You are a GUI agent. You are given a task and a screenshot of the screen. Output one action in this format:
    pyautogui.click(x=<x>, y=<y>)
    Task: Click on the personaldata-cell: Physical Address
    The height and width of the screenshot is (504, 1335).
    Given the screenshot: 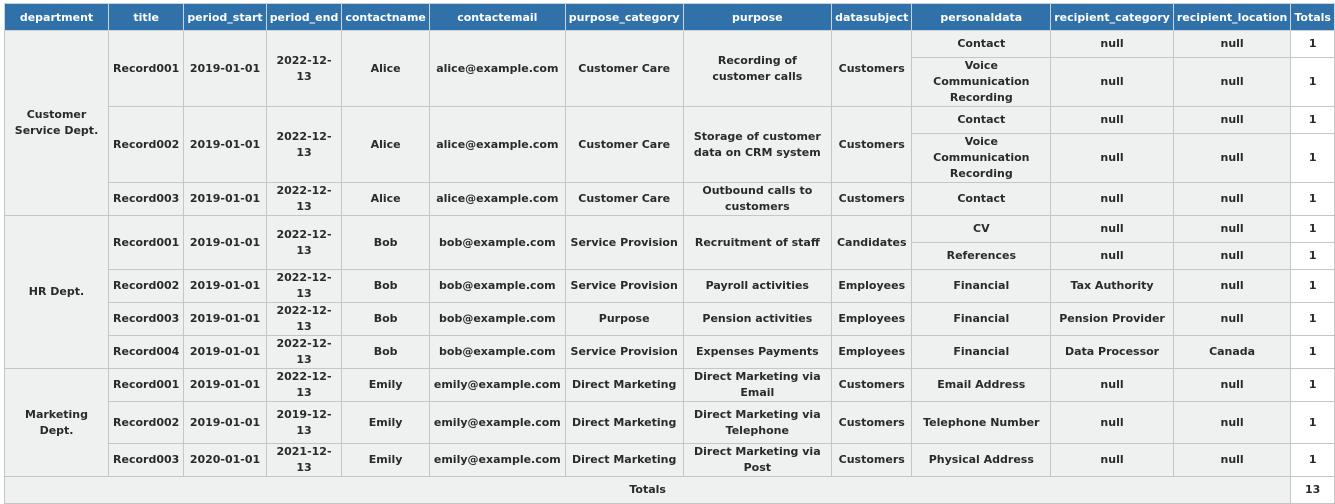 What is the action you would take?
    pyautogui.click(x=981, y=460)
    